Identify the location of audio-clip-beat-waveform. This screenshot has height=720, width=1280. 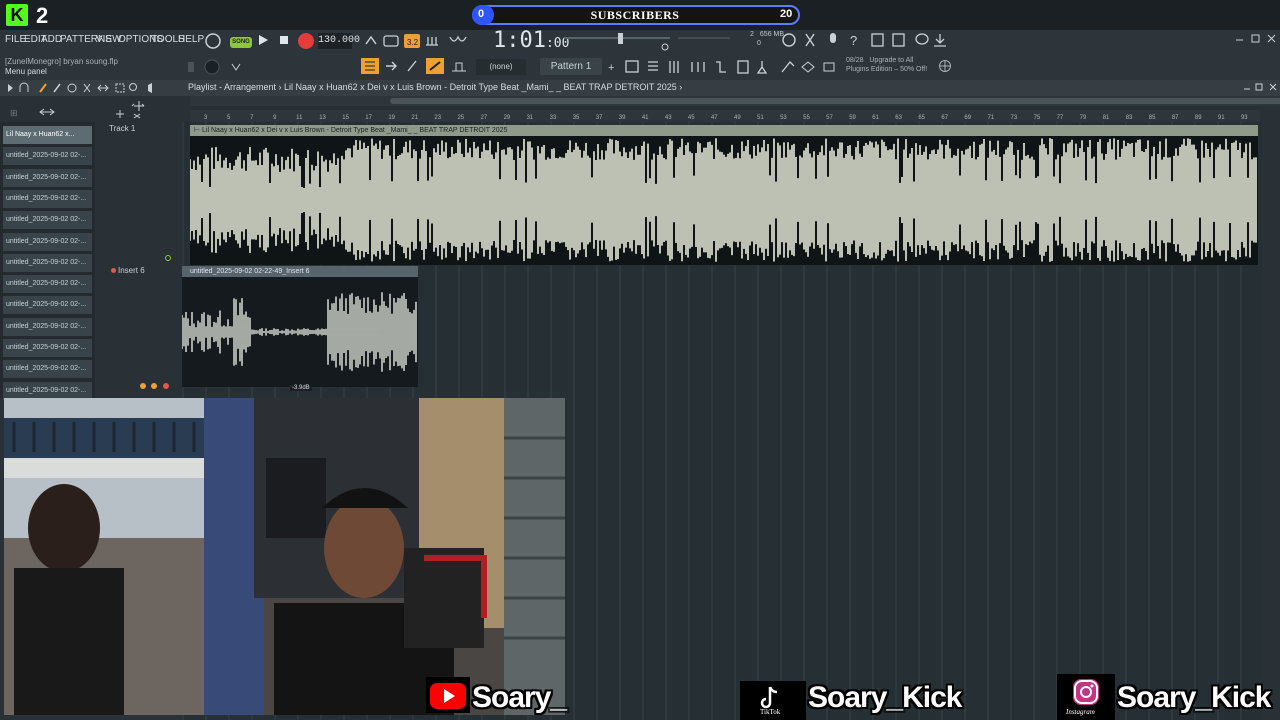
(724, 200).